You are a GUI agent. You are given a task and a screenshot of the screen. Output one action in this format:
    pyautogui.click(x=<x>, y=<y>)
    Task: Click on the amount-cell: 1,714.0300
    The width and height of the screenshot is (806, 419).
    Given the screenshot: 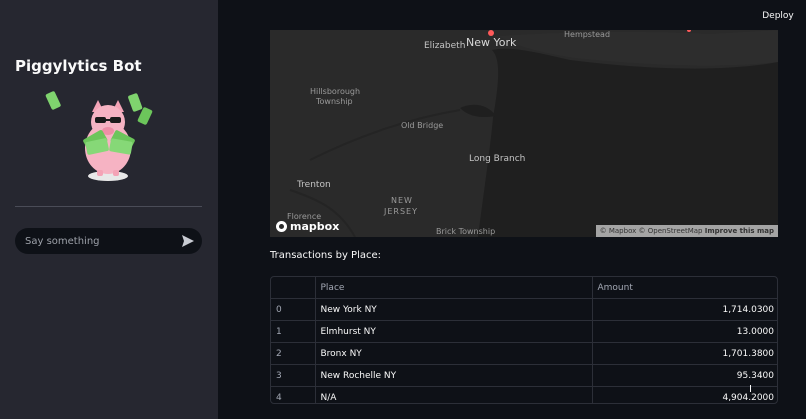 What is the action you would take?
    pyautogui.click(x=684, y=309)
    